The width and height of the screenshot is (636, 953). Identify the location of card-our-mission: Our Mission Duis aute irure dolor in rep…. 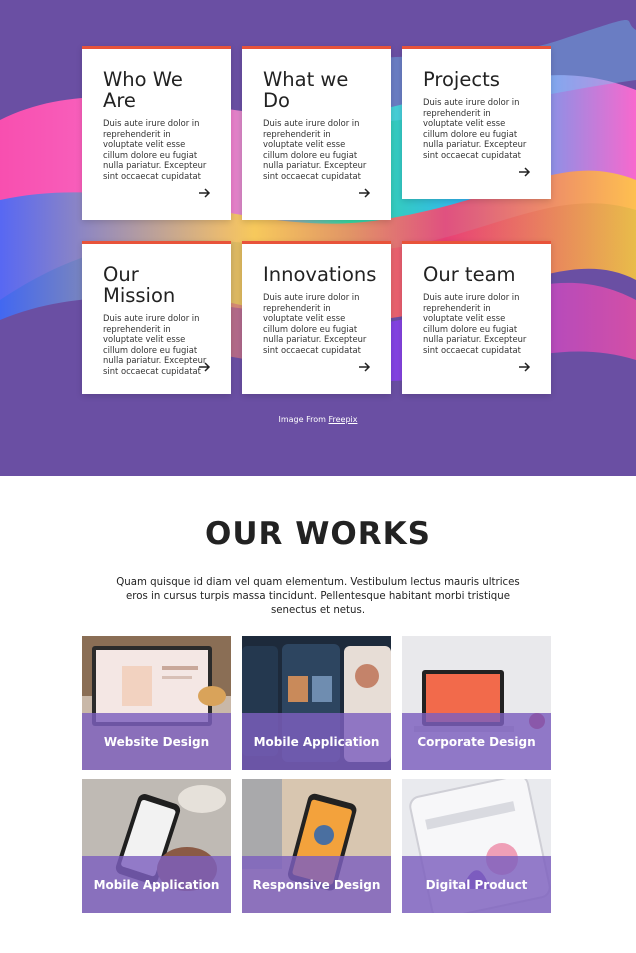
(156, 317).